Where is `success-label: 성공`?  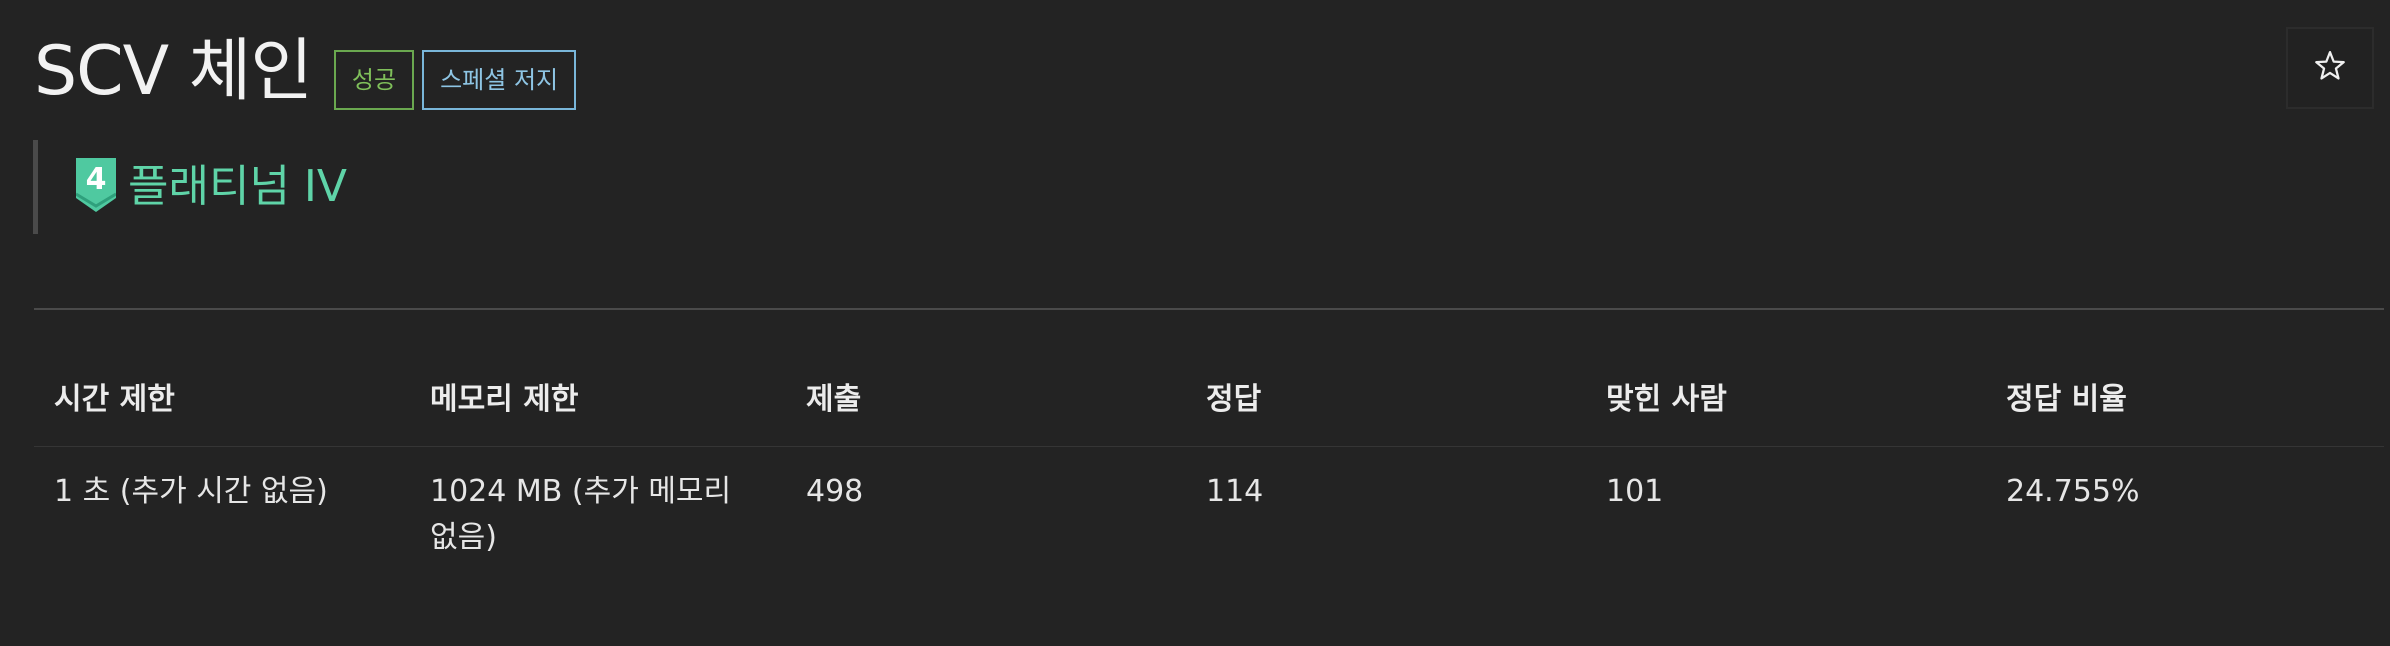 success-label: 성공 is located at coordinates (374, 80).